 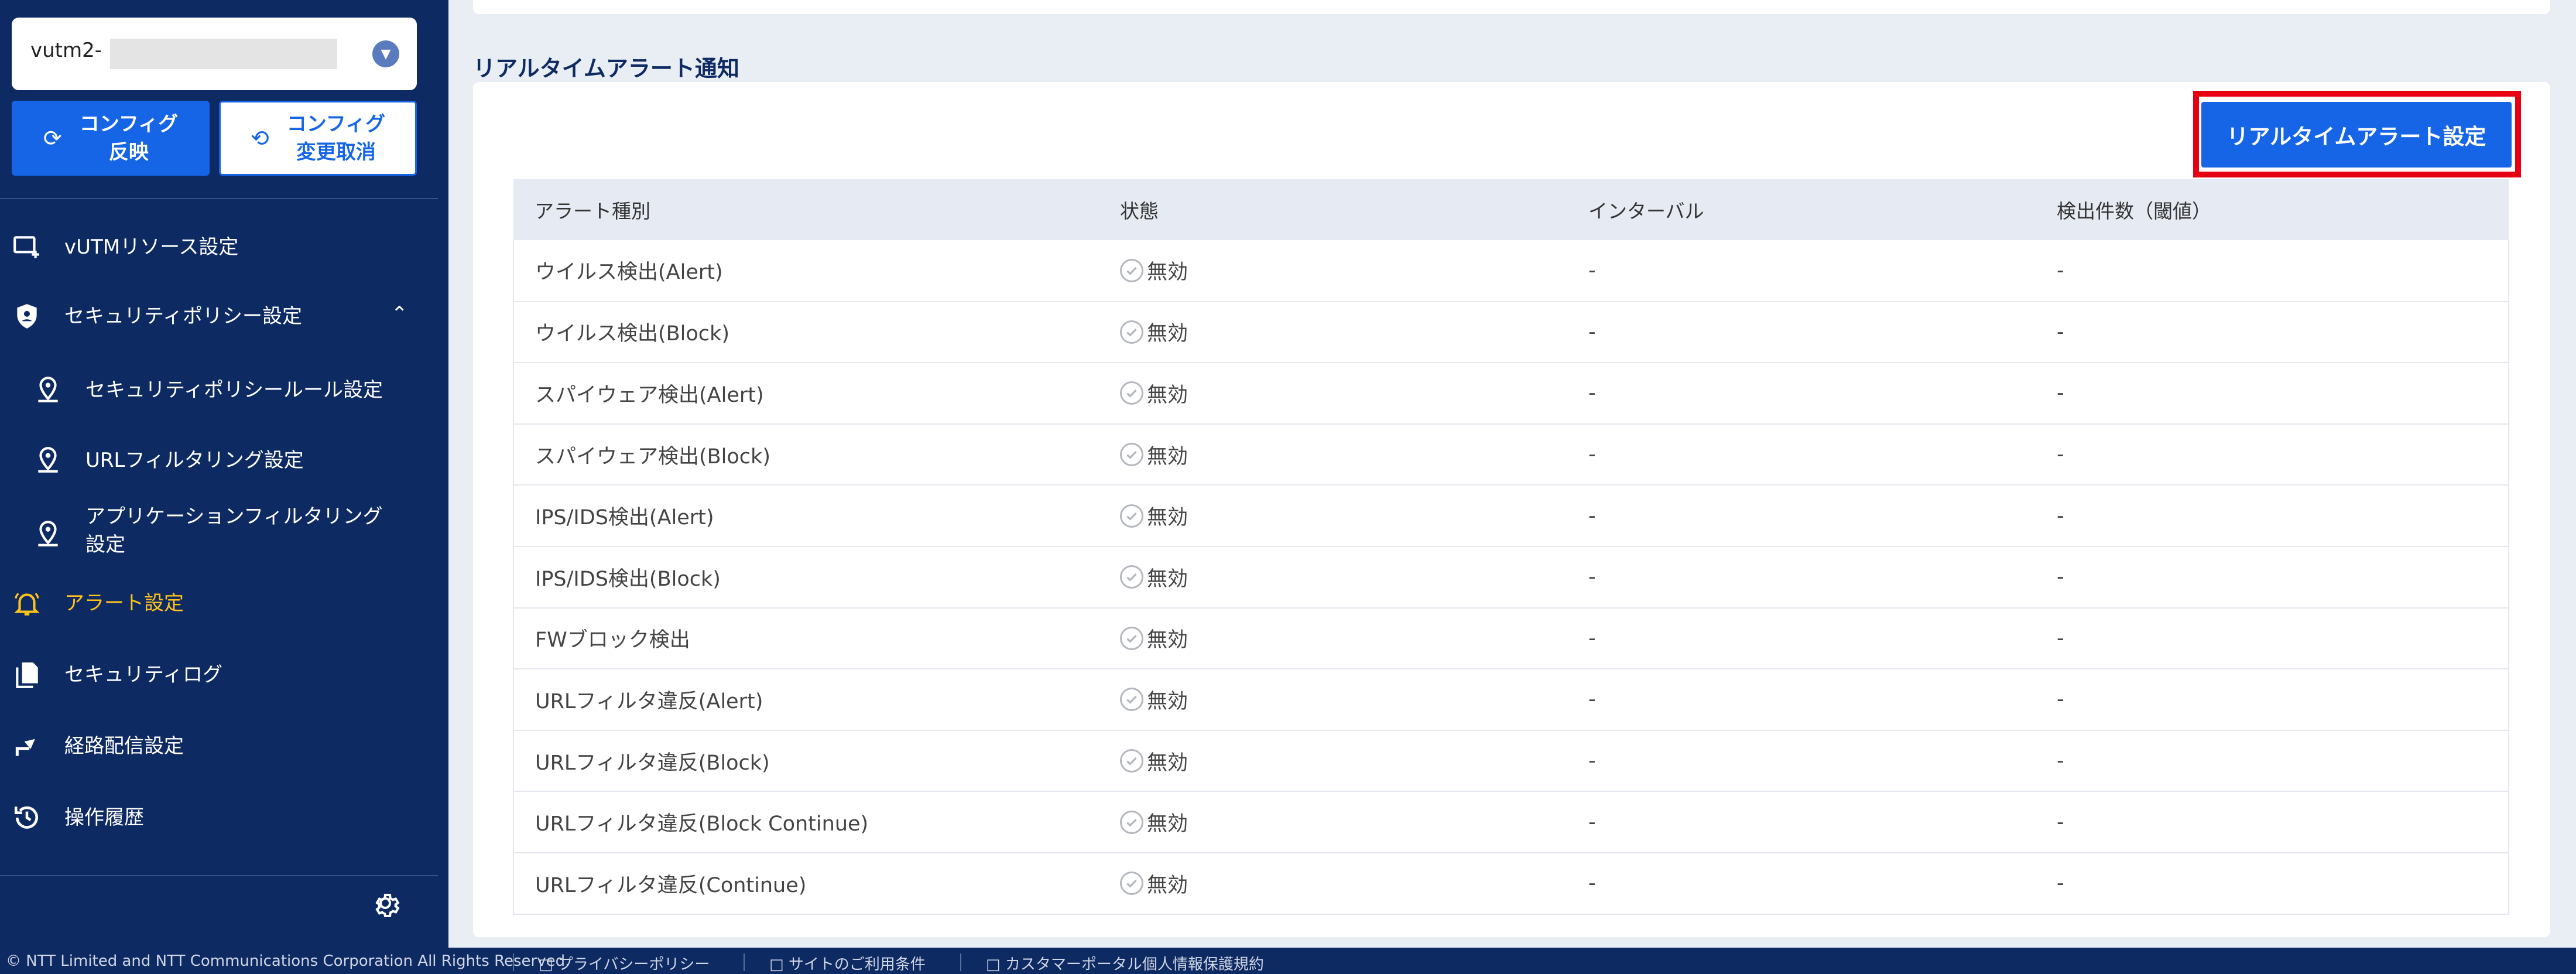 I want to click on section-title: リアルタイムアラート通知, so click(x=606, y=68).